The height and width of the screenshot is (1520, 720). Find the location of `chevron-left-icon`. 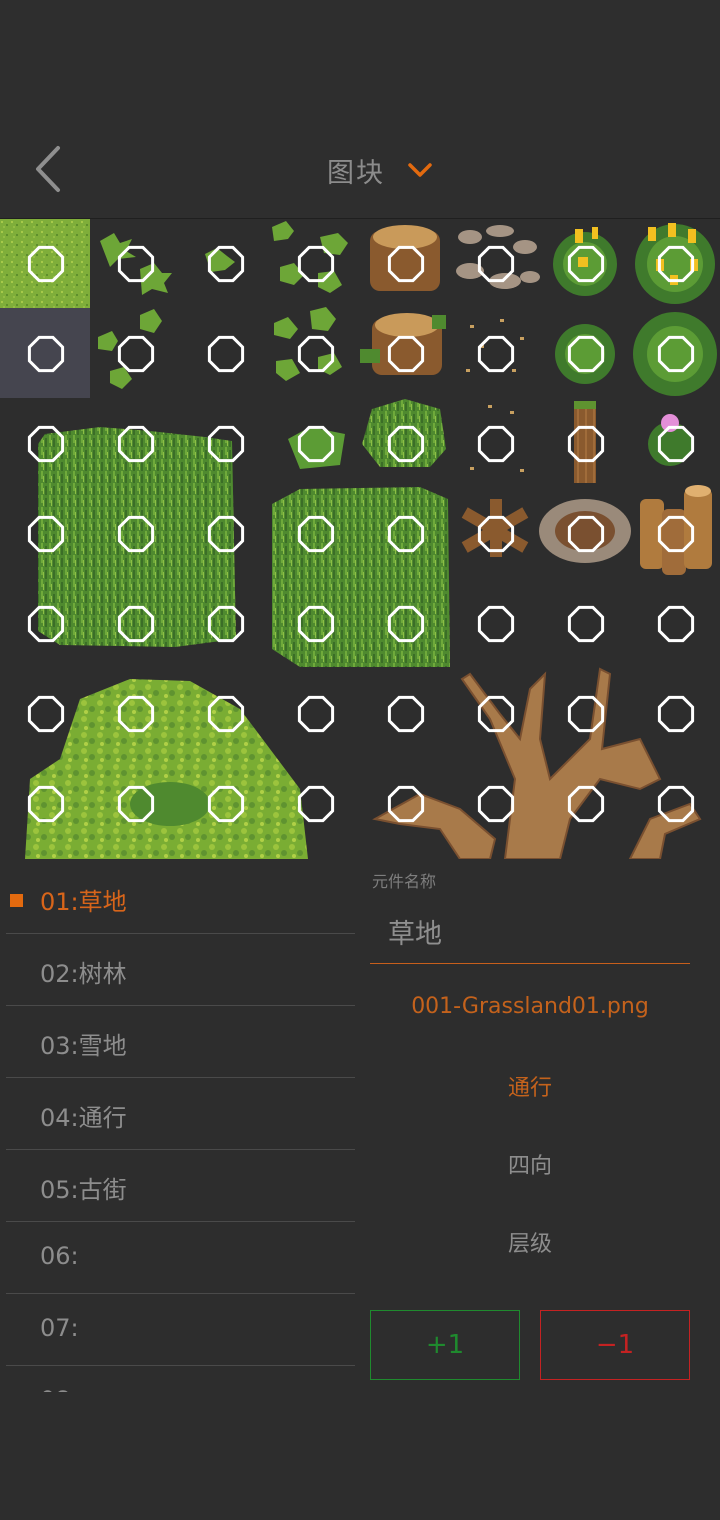

chevron-left-icon is located at coordinates (48, 169).